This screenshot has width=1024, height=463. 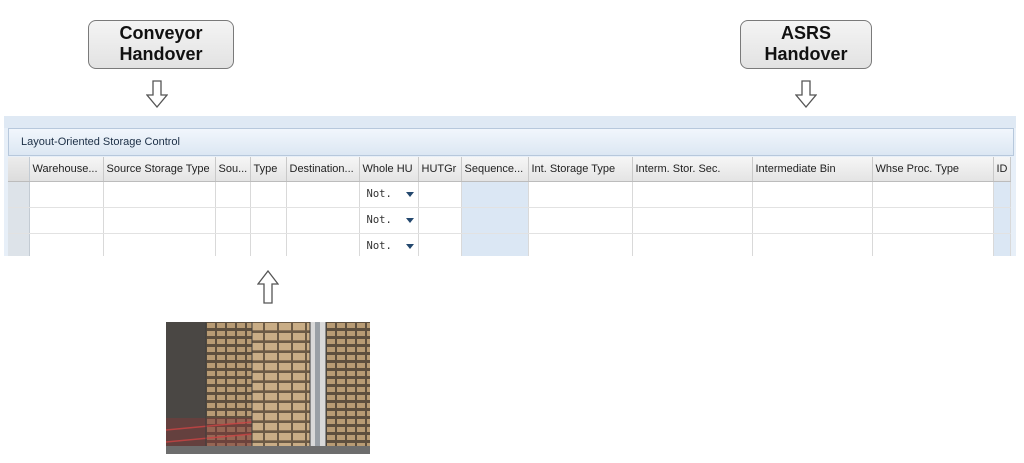 What do you see at coordinates (161, 33) in the screenshot?
I see `callout-line-1: Conveyor` at bounding box center [161, 33].